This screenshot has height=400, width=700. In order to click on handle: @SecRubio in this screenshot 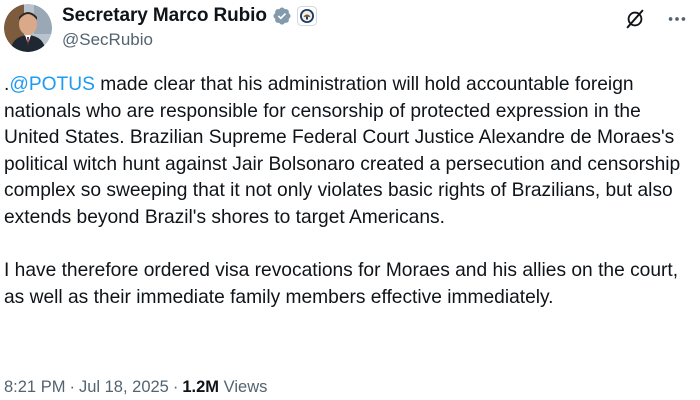, I will do `click(107, 40)`.